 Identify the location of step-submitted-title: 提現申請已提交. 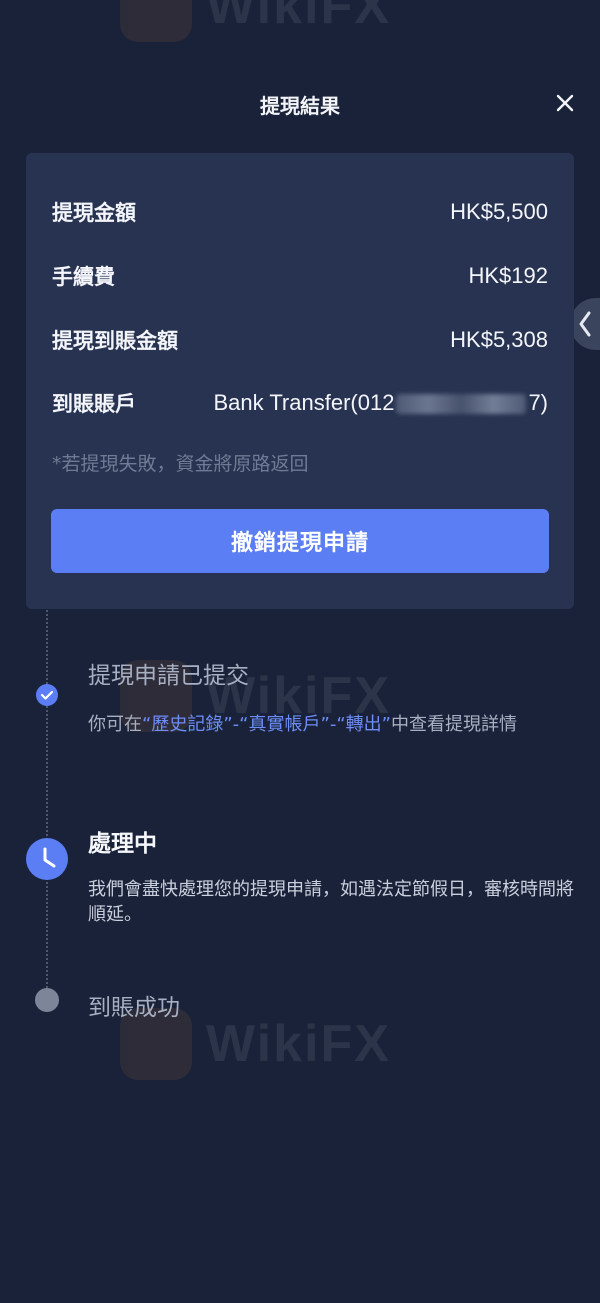
(168, 676).